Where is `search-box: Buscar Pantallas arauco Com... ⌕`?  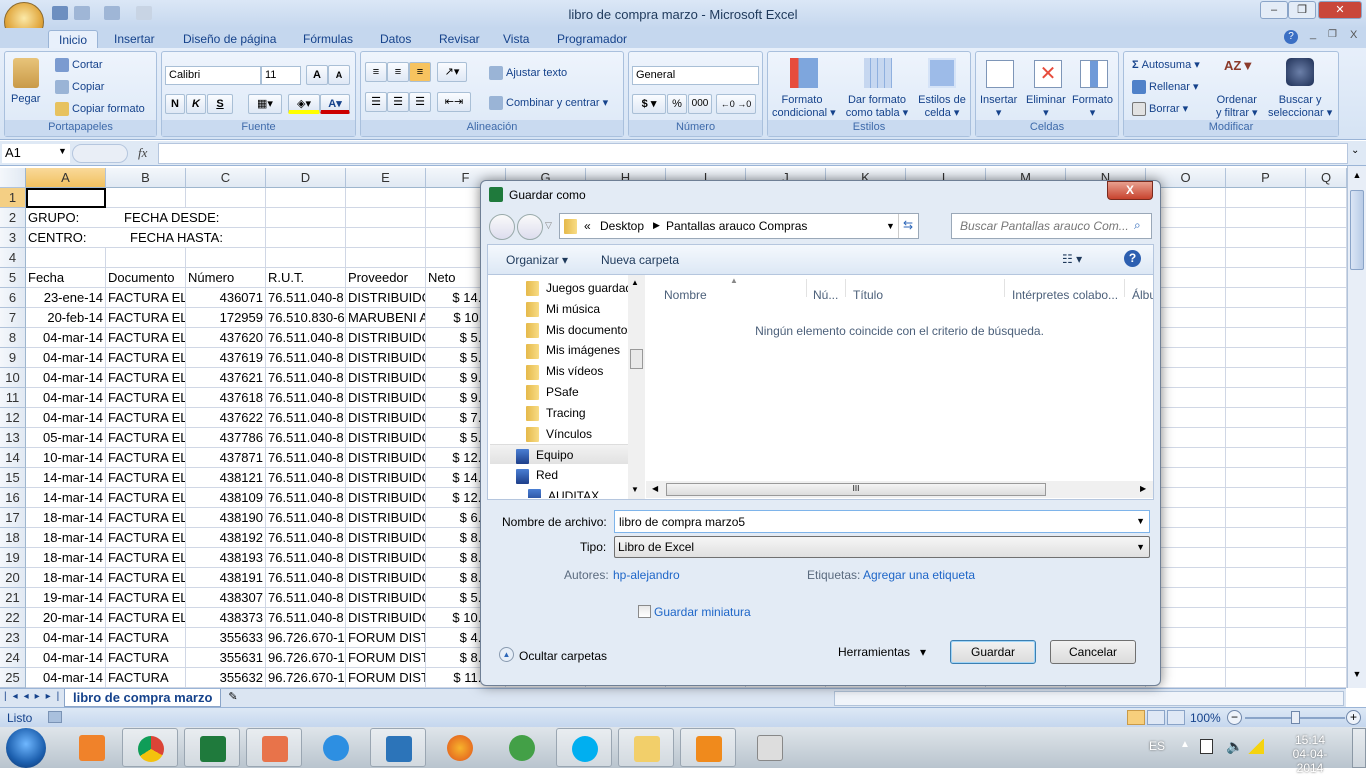
search-box: Buscar Pantallas arauco Com... ⌕ is located at coordinates (1051, 226).